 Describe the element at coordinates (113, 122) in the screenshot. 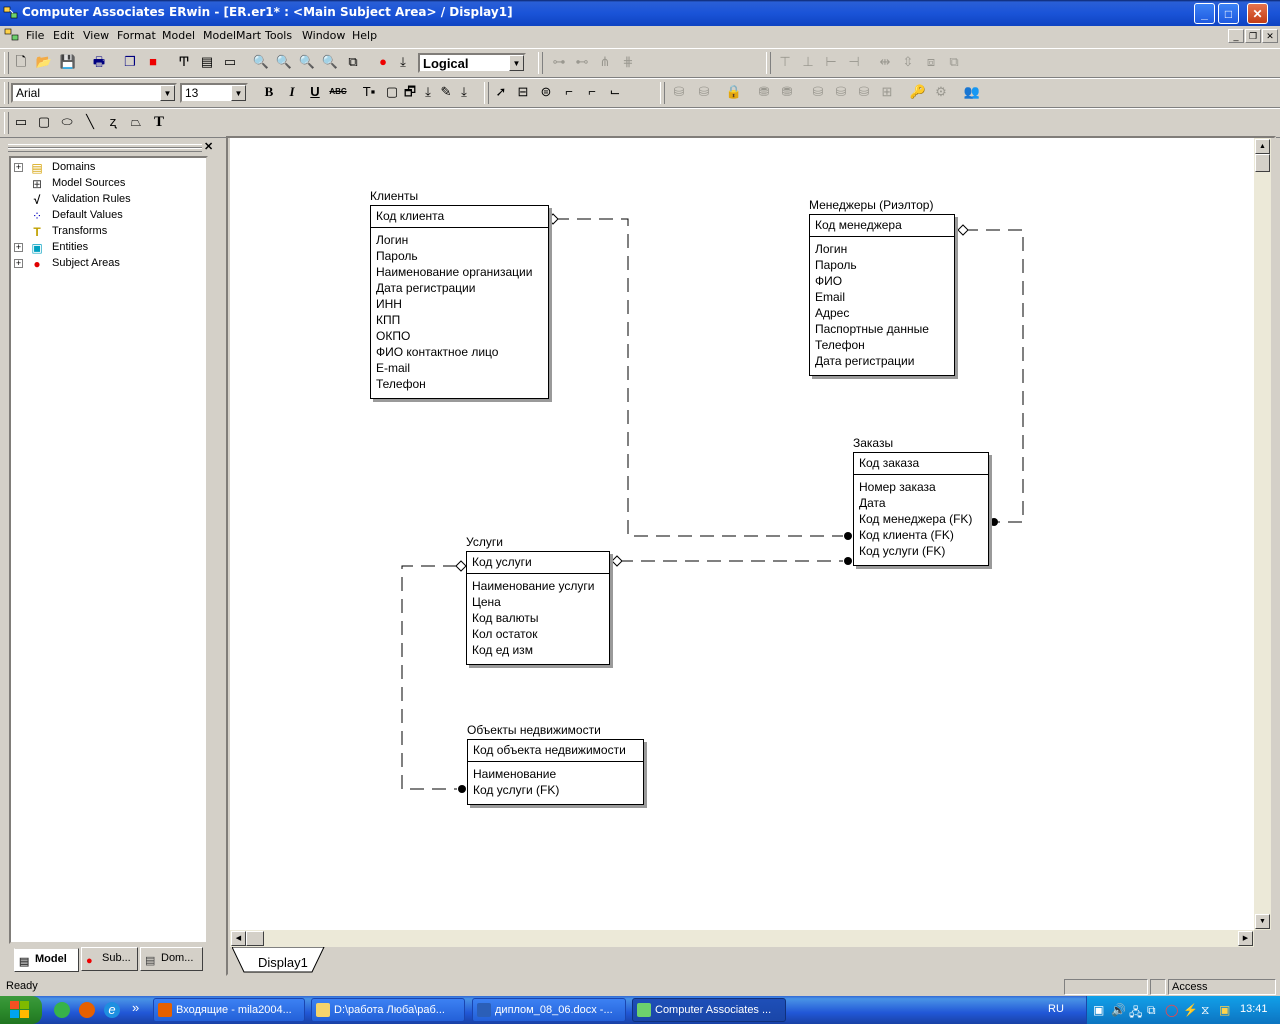

I see `polyline-tool-icon: ʐ` at that location.